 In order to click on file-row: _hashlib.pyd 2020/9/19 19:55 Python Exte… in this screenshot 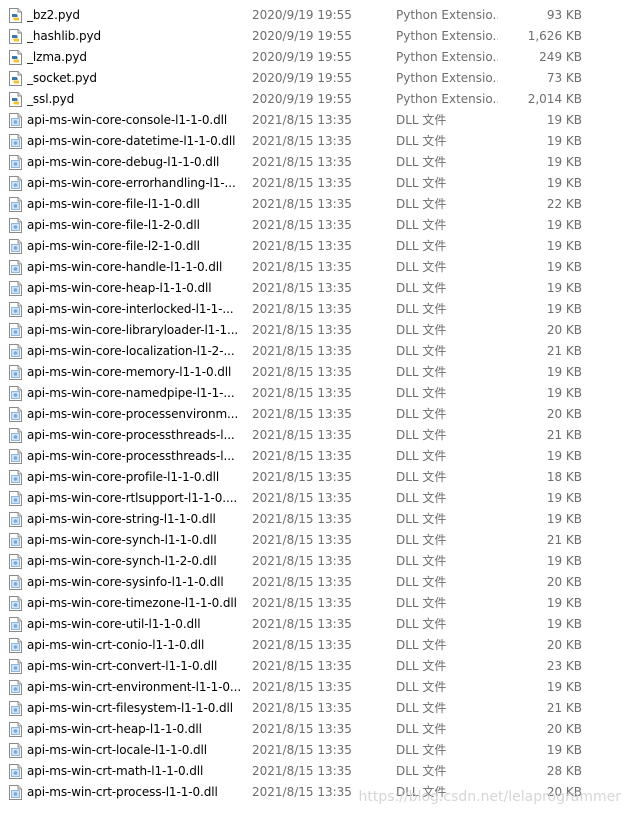, I will do `click(315, 36)`.